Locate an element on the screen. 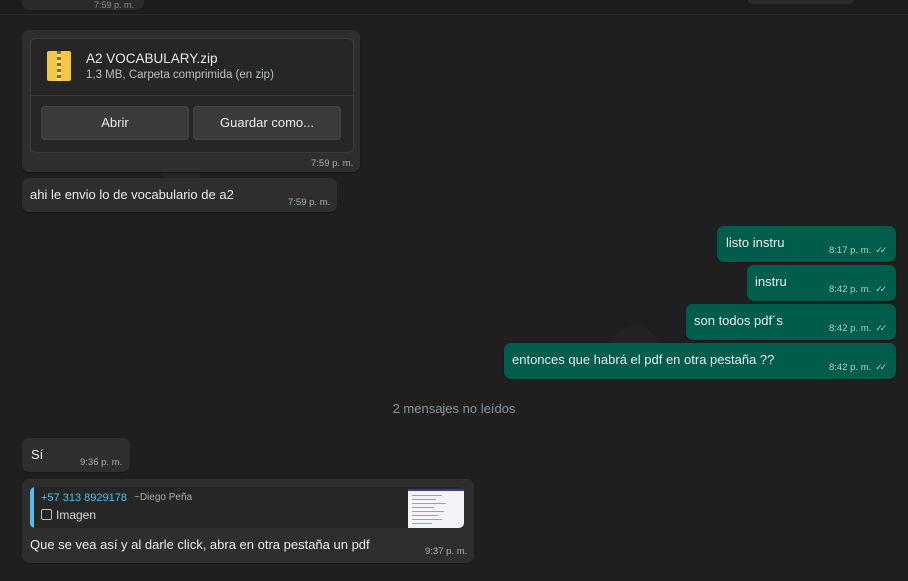  message-text: son todos pdf´s is located at coordinates (738, 320).